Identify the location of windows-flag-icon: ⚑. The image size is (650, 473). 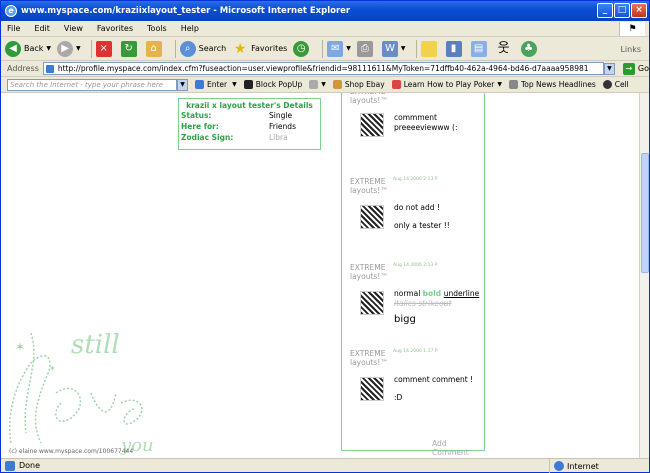
(632, 29).